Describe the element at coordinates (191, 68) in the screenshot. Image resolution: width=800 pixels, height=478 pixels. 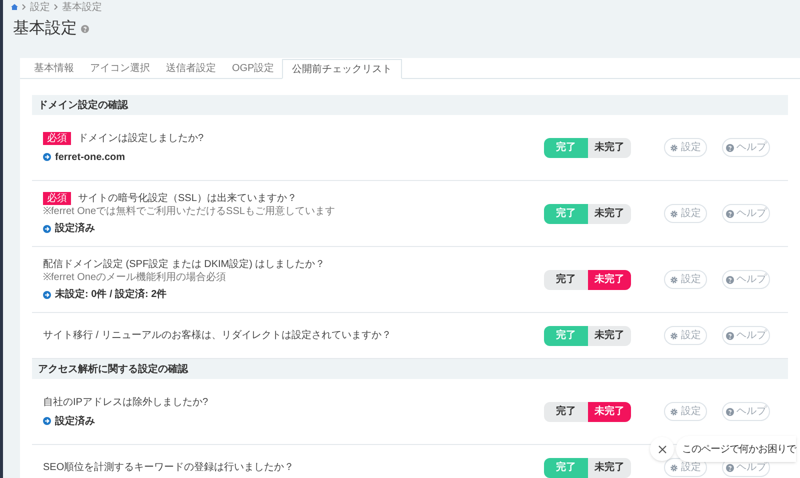
I see `tab: 送信者設定` at that location.